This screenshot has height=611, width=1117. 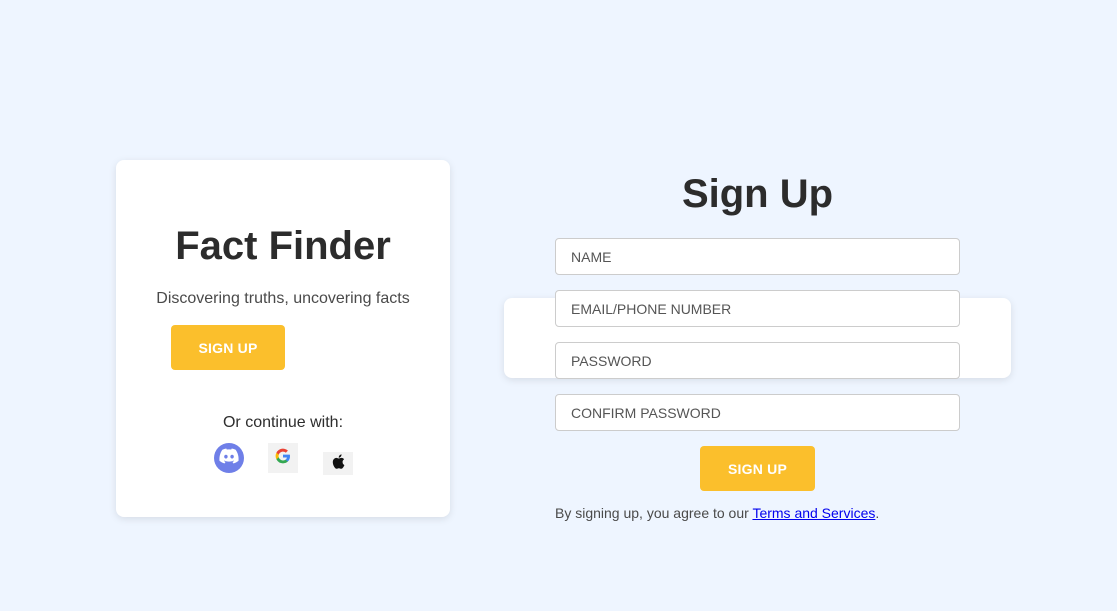 I want to click on google-icon, so click(x=283, y=458).